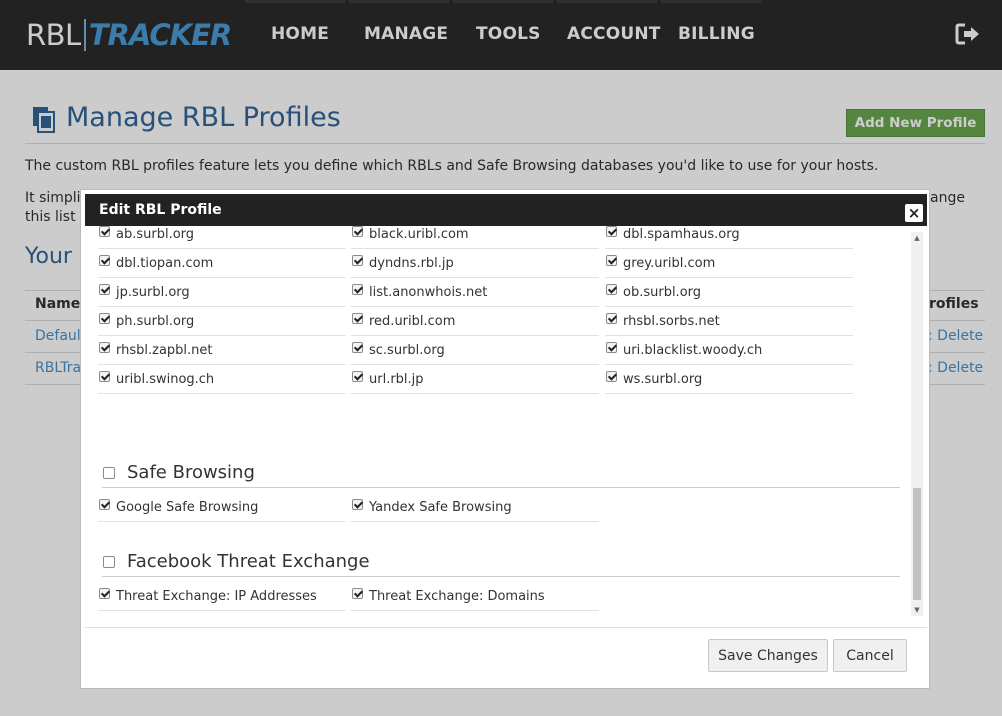 This screenshot has height=716, width=1002. I want to click on checkbox-label: Threat Exchange: IP Addresses, so click(216, 596).